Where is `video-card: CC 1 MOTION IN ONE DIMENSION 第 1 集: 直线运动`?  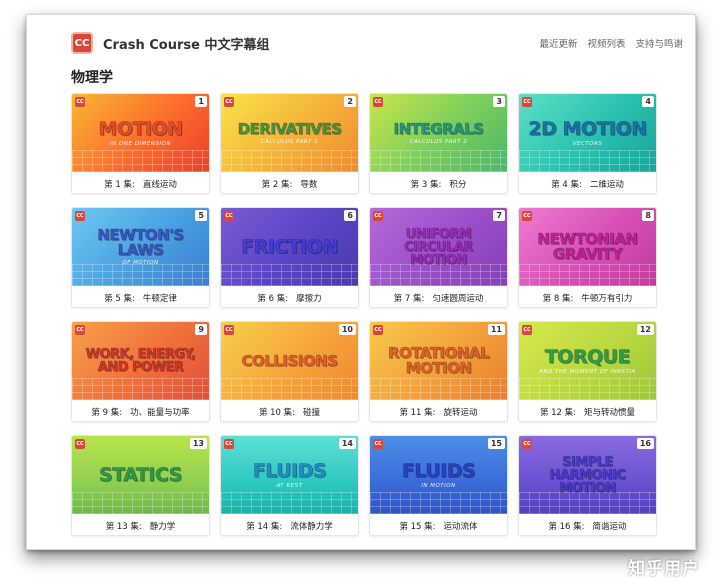 video-card: CC 1 MOTION IN ONE DIMENSION 第 1 集: 直线运动 is located at coordinates (140, 143).